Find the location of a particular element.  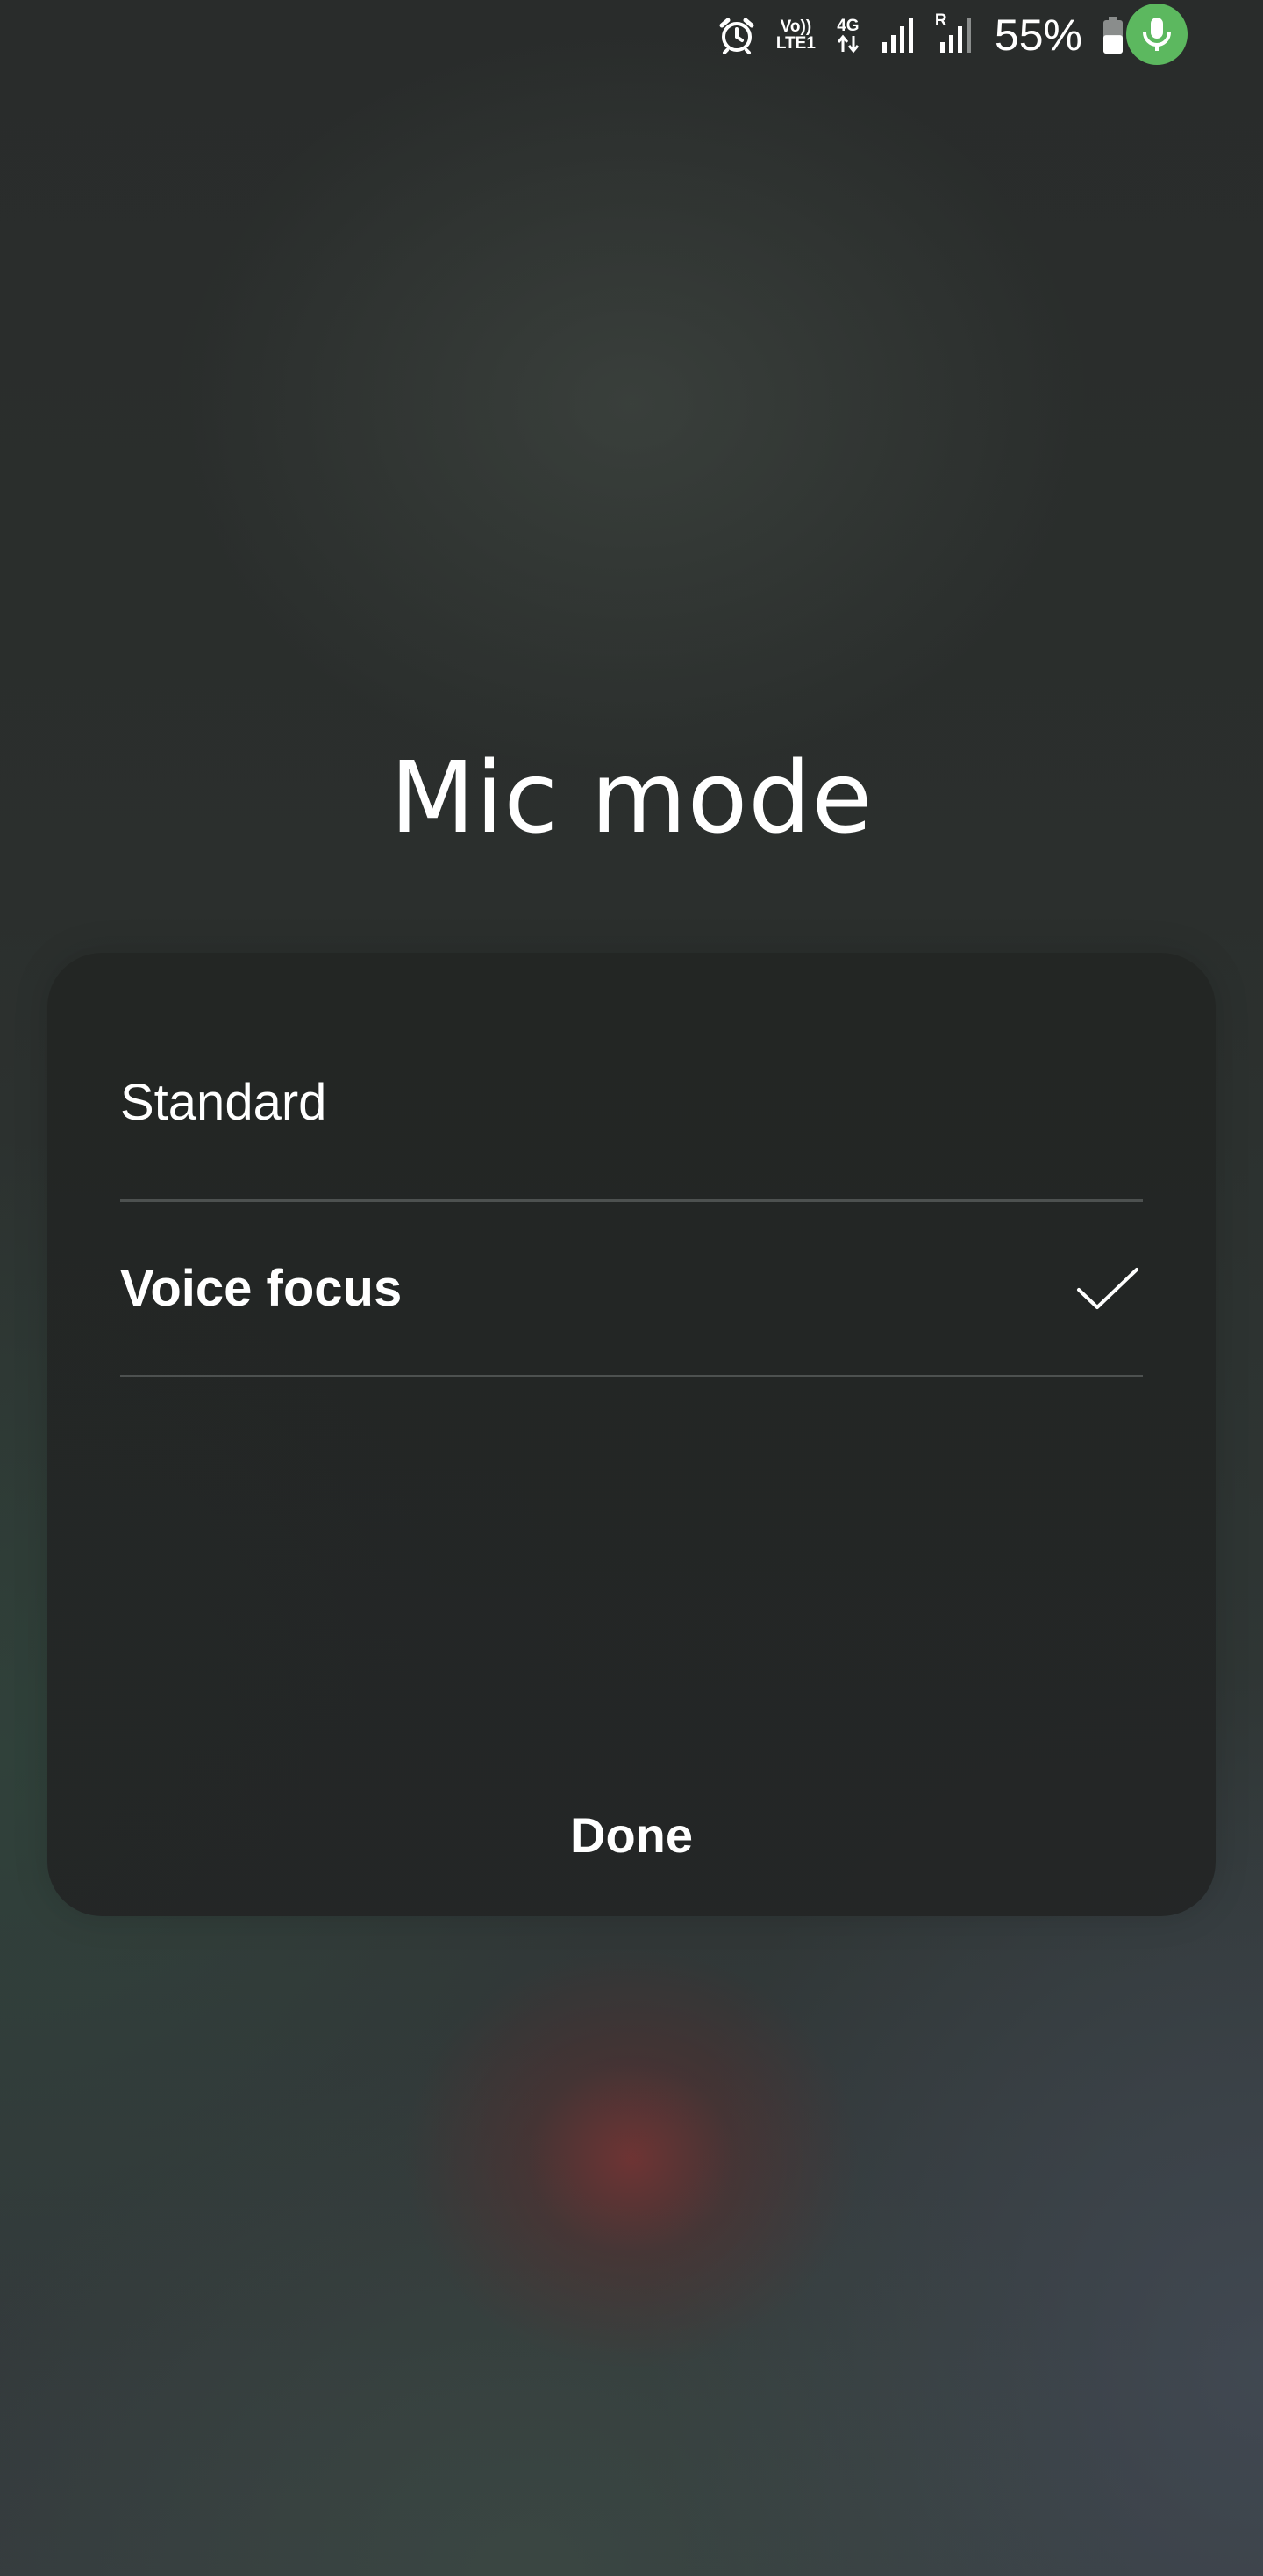

status-icons: Vo)) LTE1 4G R 55% is located at coordinates (953, 35).